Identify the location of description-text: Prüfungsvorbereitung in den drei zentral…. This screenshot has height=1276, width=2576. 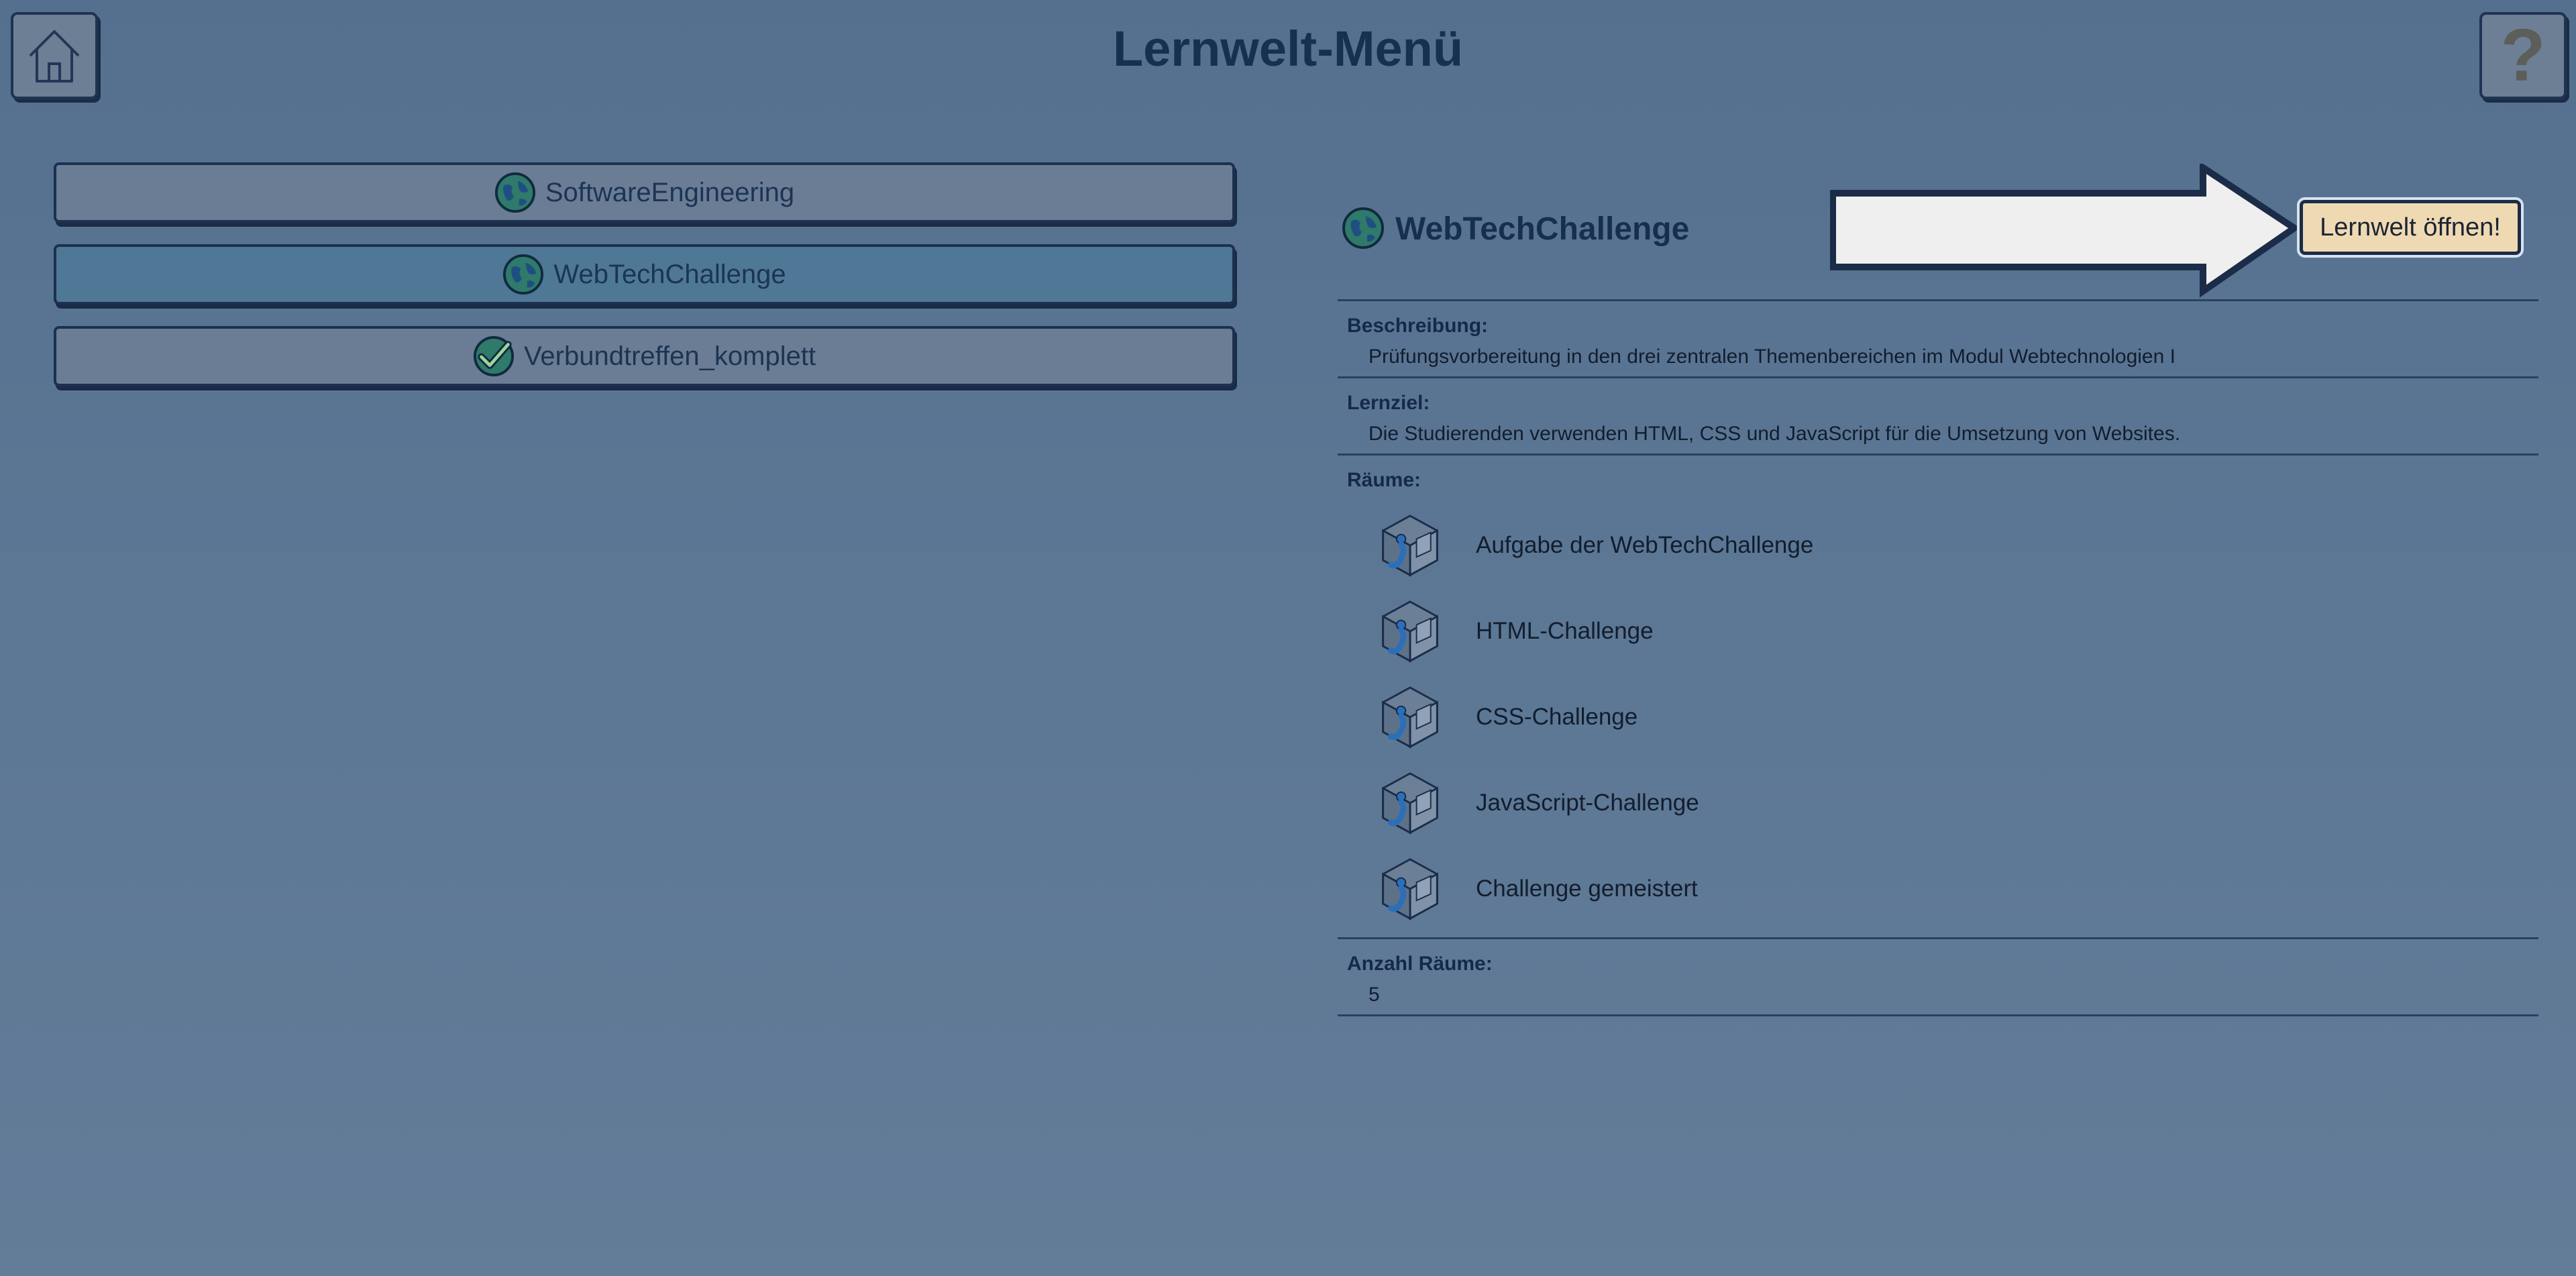
(1772, 357).